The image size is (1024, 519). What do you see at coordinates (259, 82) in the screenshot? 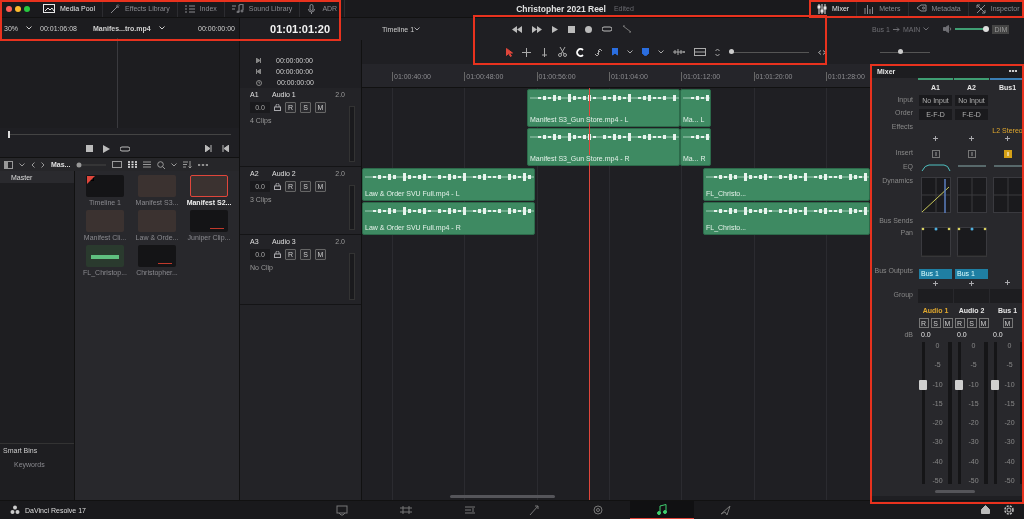
I see `clock-icon` at bounding box center [259, 82].